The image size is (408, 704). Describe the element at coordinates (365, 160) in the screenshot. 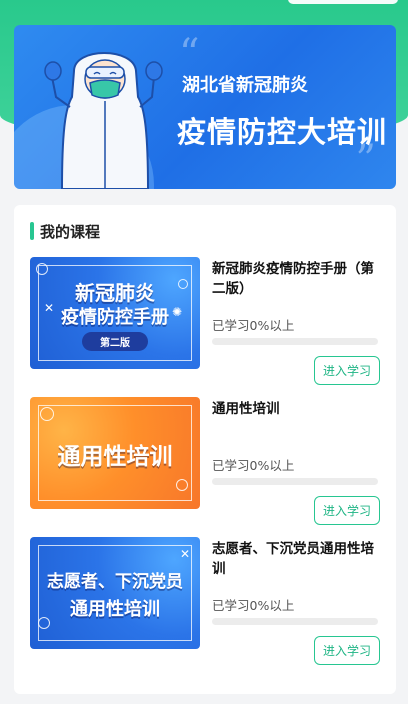

I see `quote-close-icon: ”` at that location.